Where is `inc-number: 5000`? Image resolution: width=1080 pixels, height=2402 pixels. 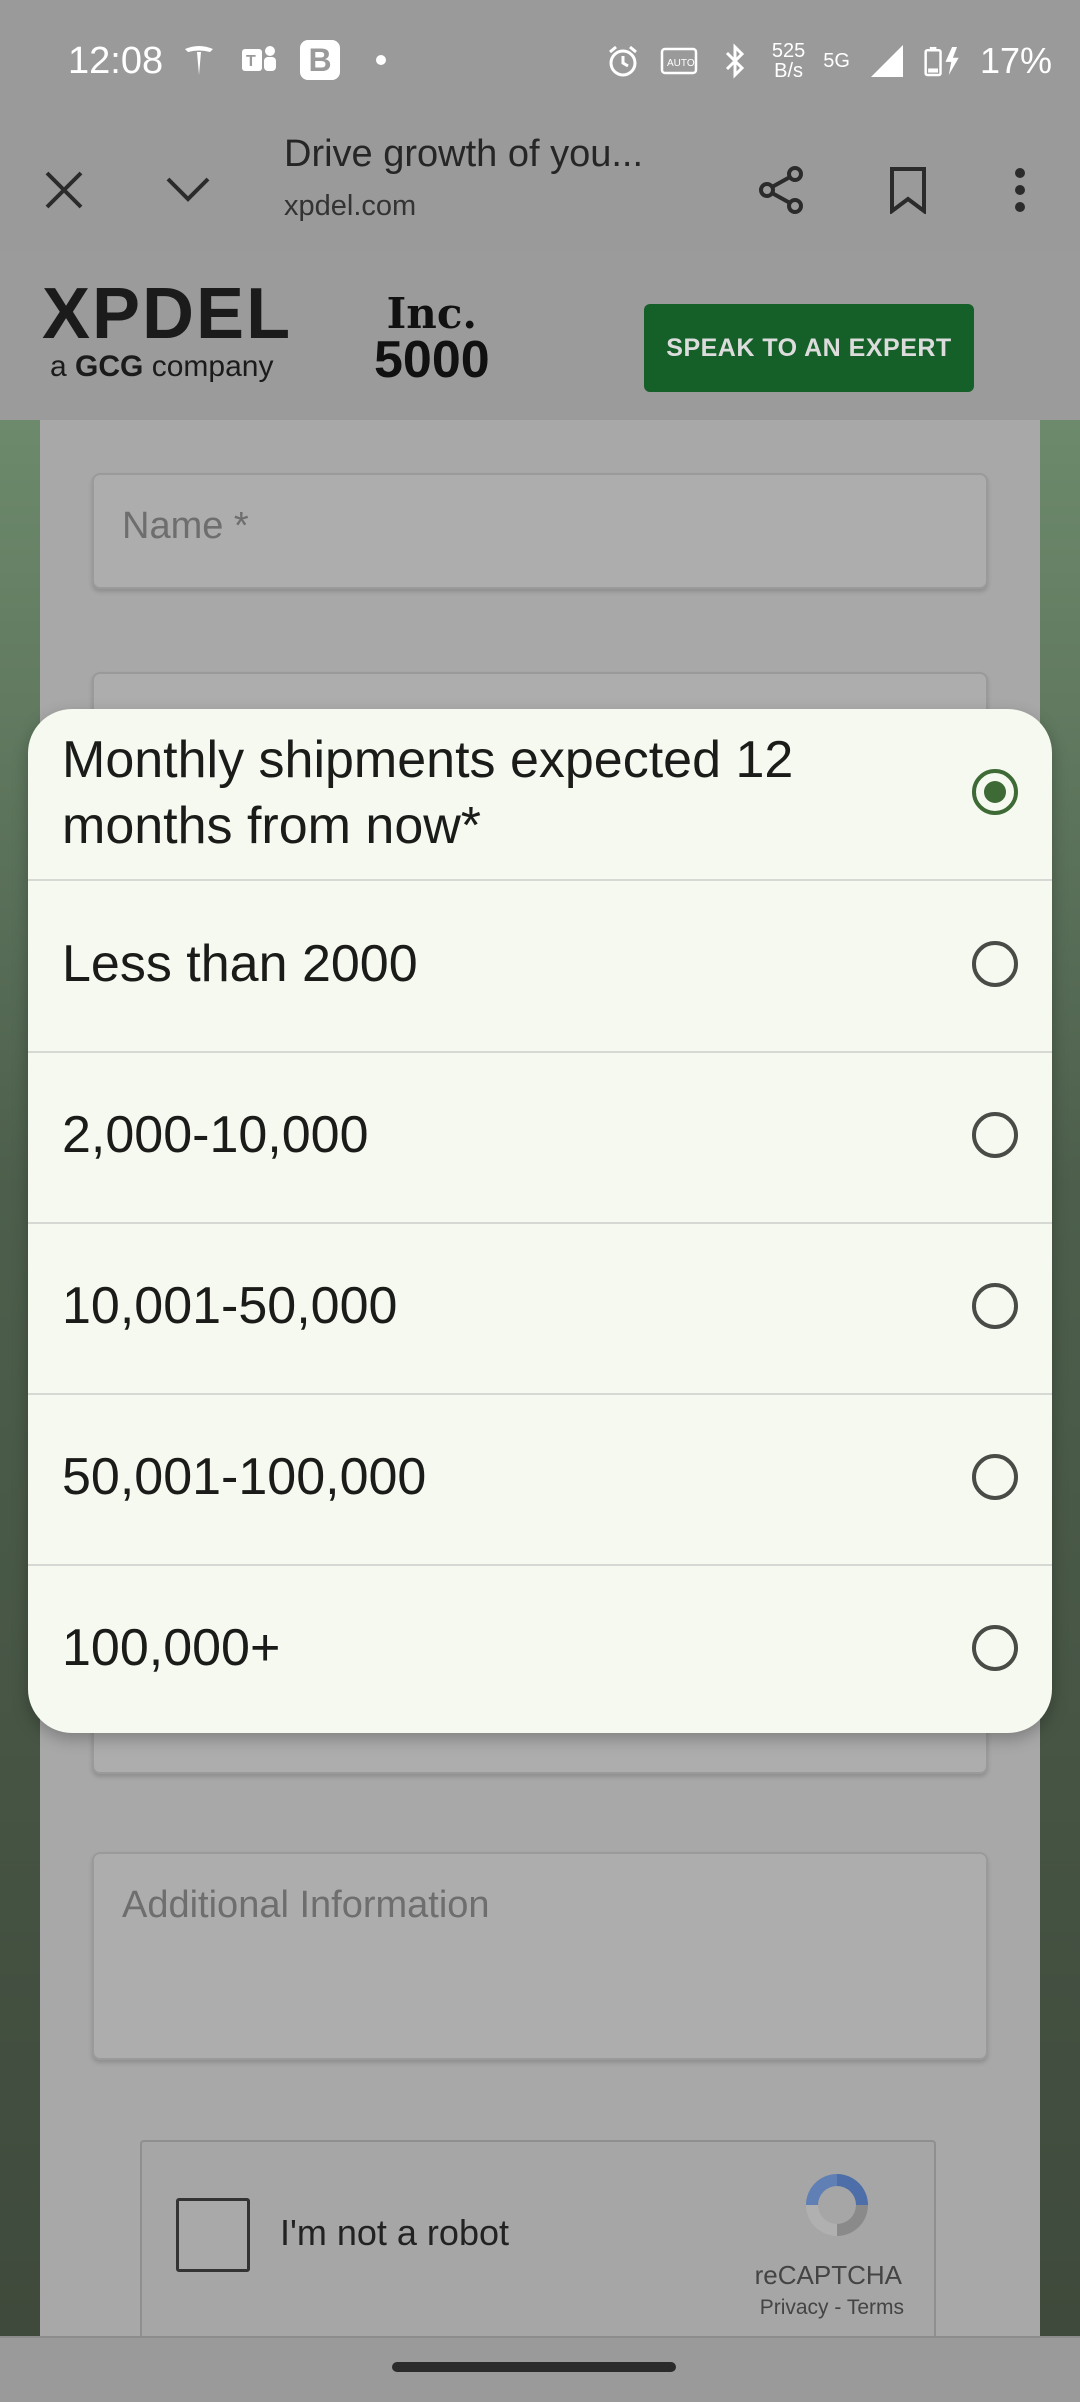 inc-number: 5000 is located at coordinates (432, 360).